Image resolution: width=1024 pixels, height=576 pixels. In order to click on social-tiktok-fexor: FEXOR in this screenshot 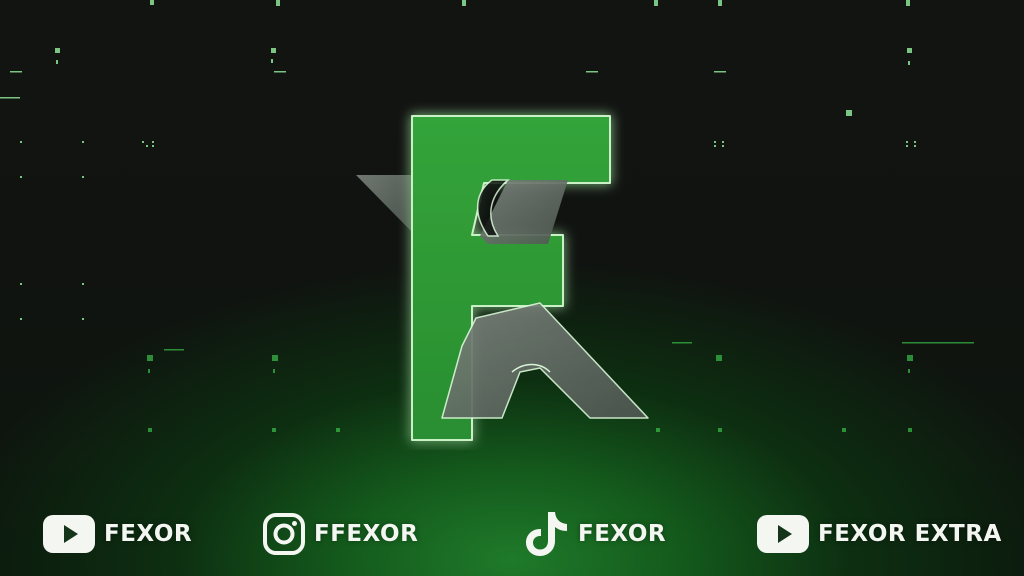, I will do `click(595, 534)`.